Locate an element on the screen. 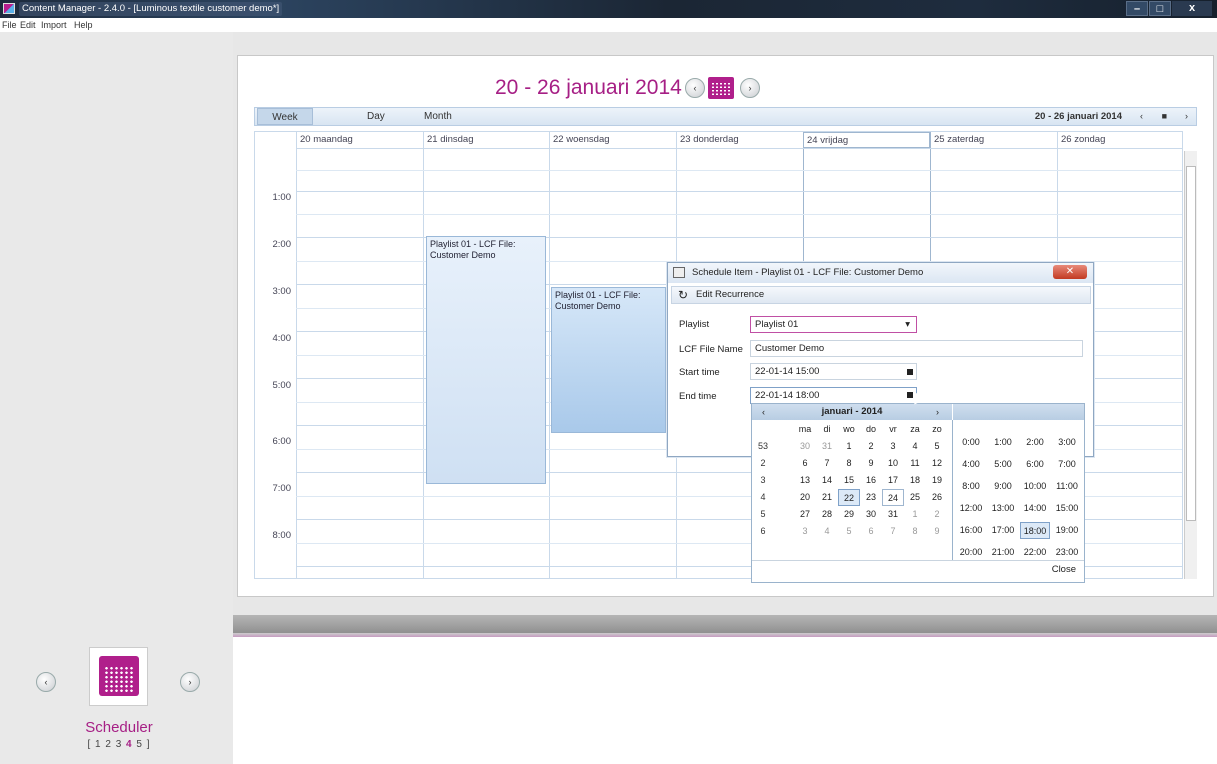 The width and height of the screenshot is (1217, 764). tab-week: Week is located at coordinates (285, 116).